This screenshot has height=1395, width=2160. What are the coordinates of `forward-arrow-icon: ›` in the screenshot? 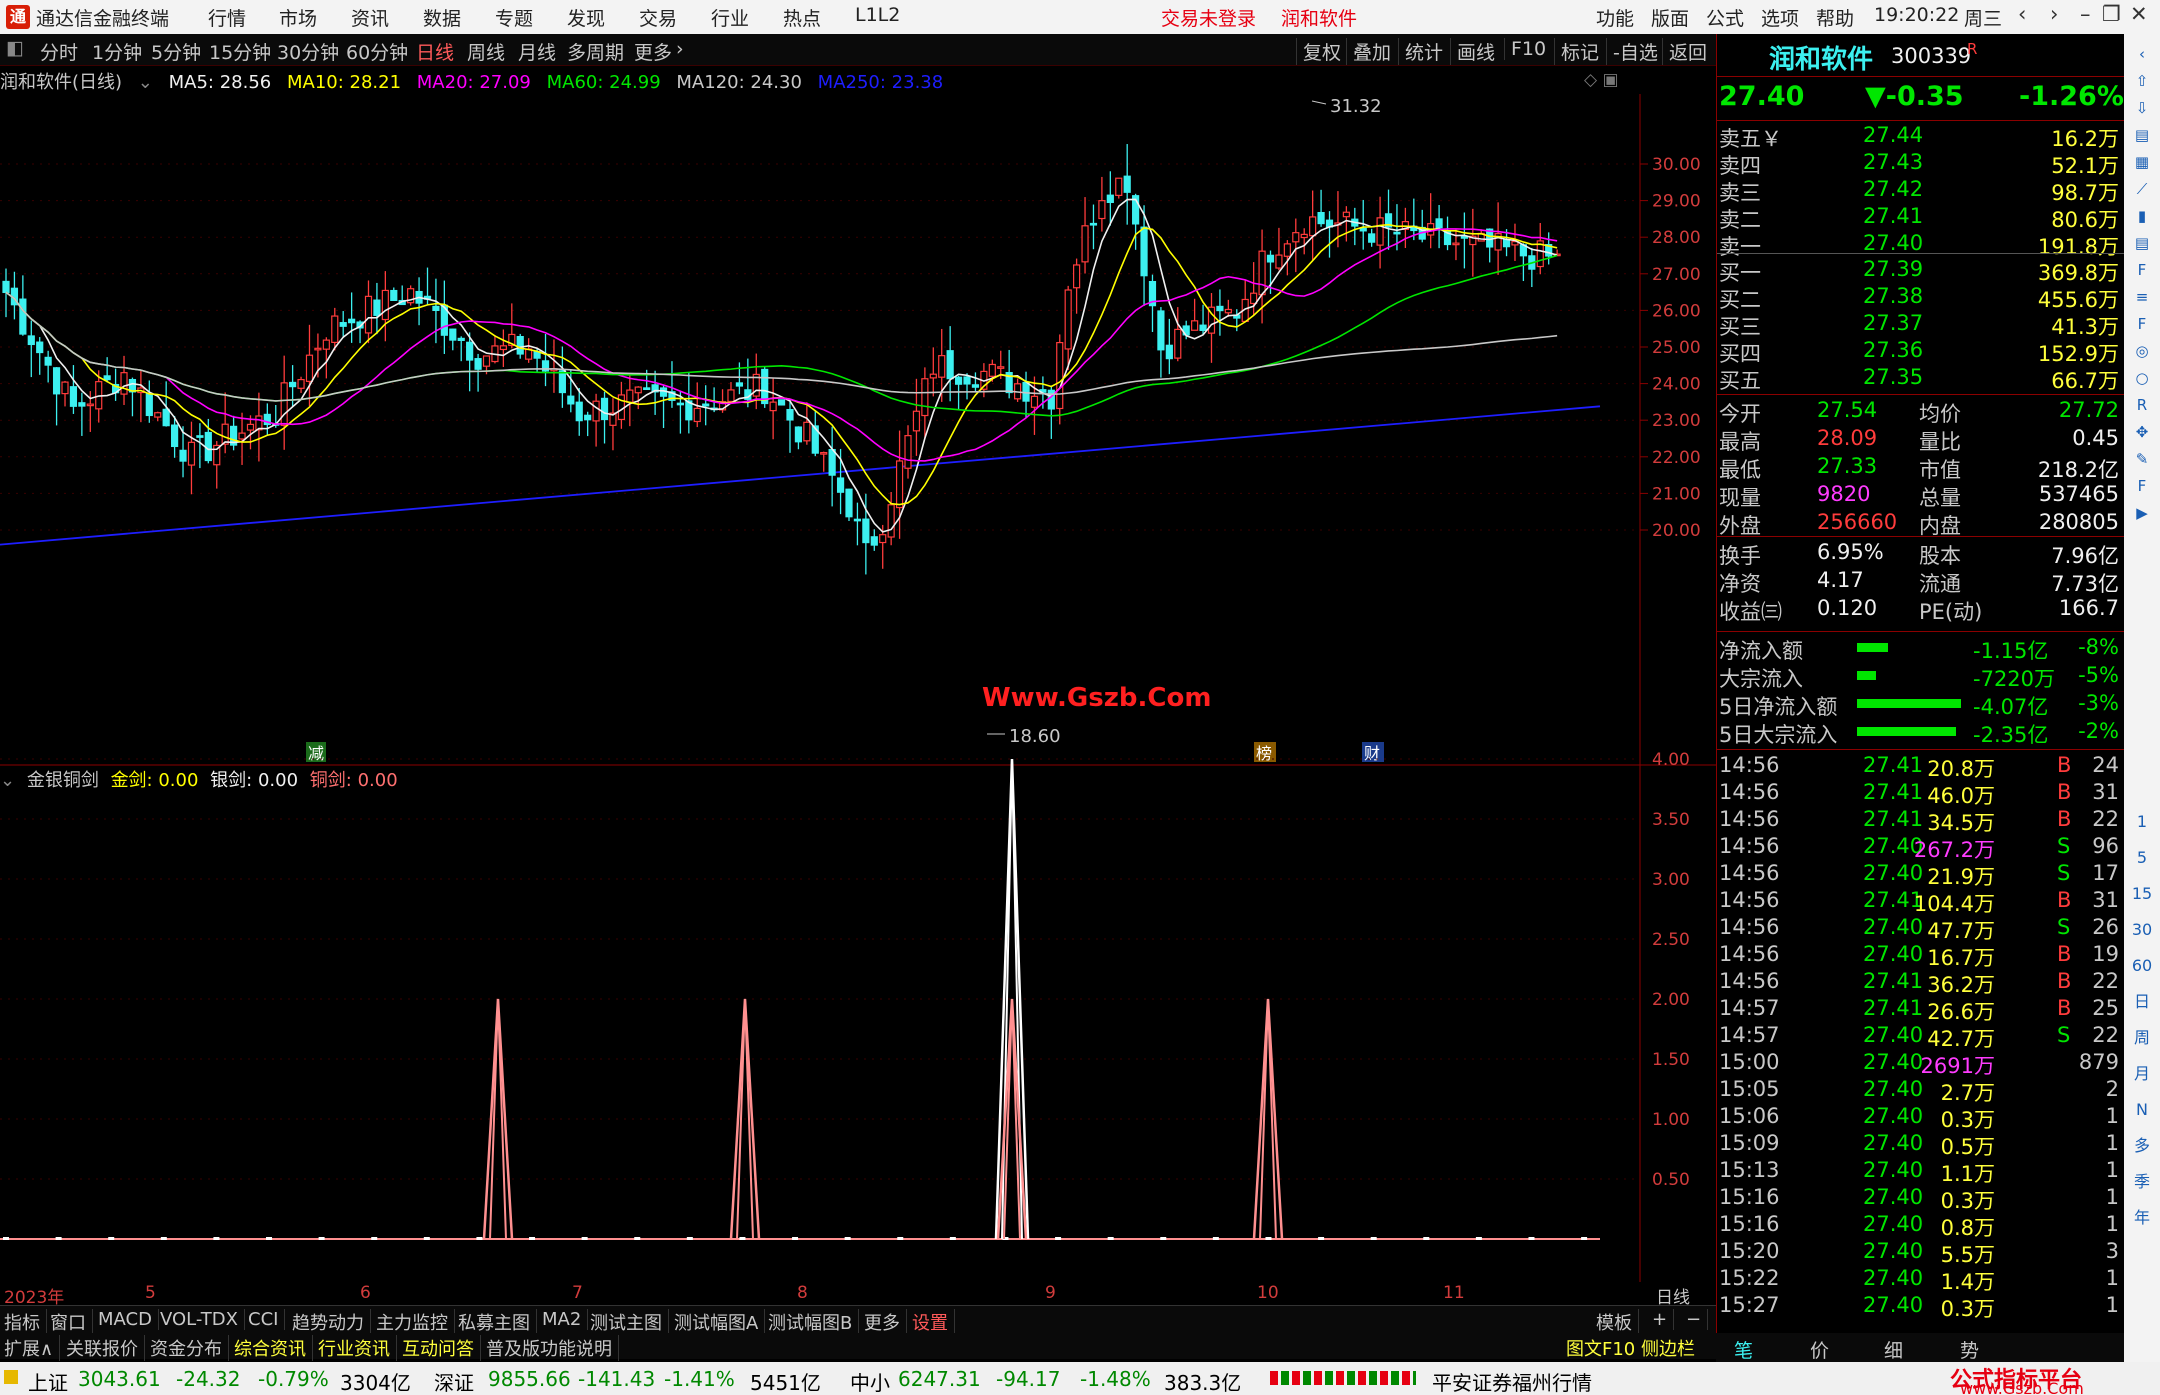 It's located at (2054, 14).